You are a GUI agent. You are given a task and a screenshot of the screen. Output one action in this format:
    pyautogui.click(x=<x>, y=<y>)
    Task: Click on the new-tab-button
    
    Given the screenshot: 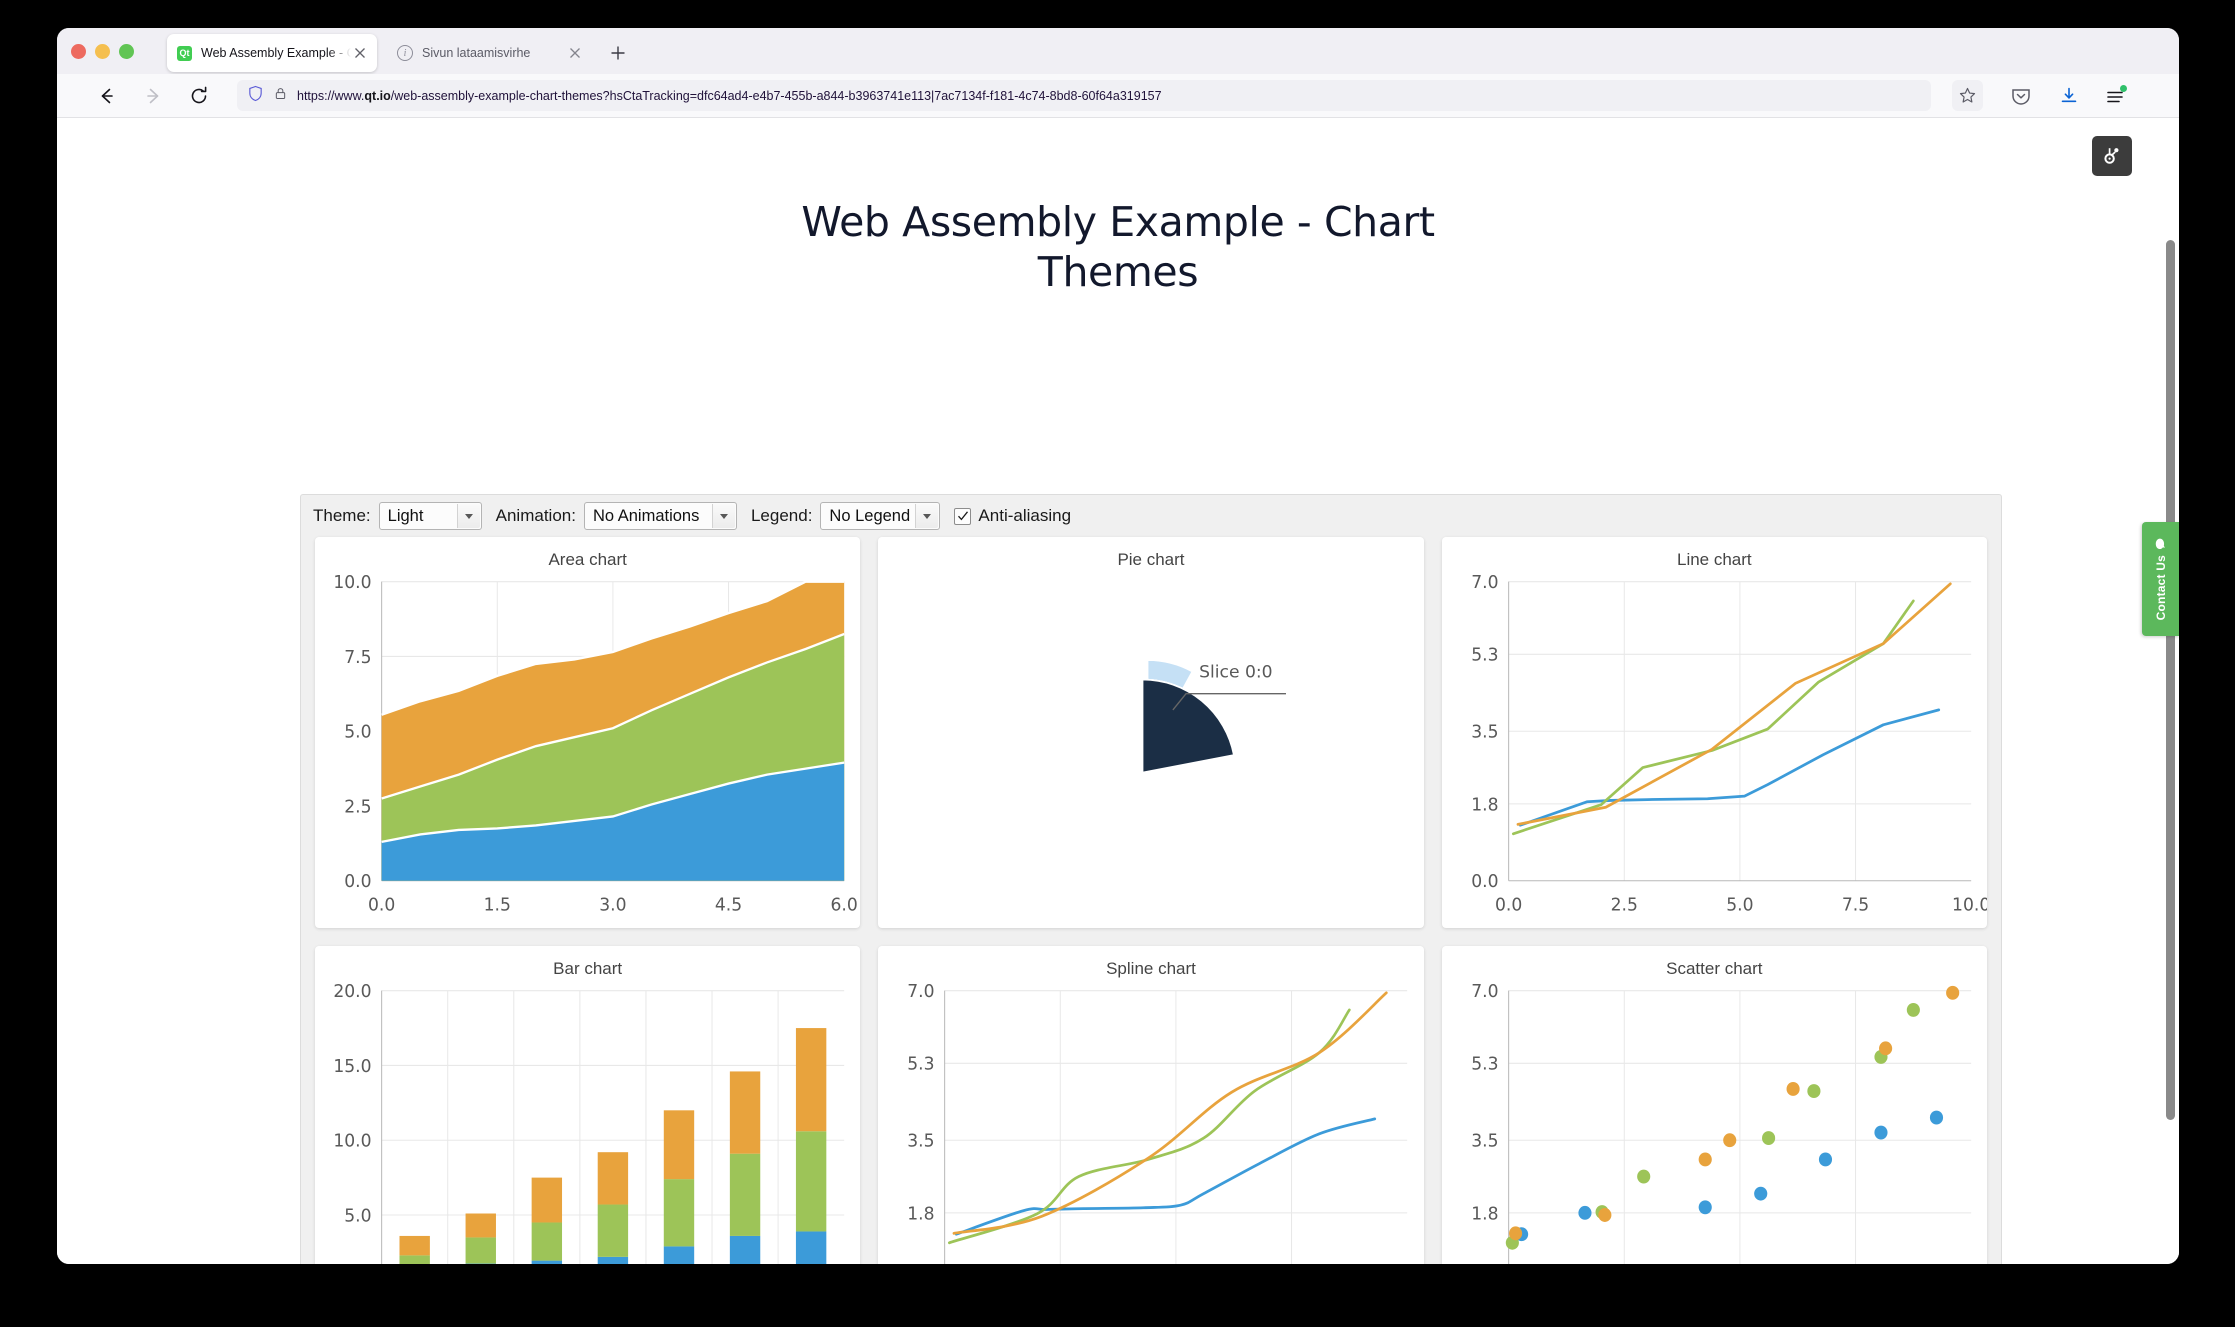 What is the action you would take?
    pyautogui.click(x=618, y=53)
    